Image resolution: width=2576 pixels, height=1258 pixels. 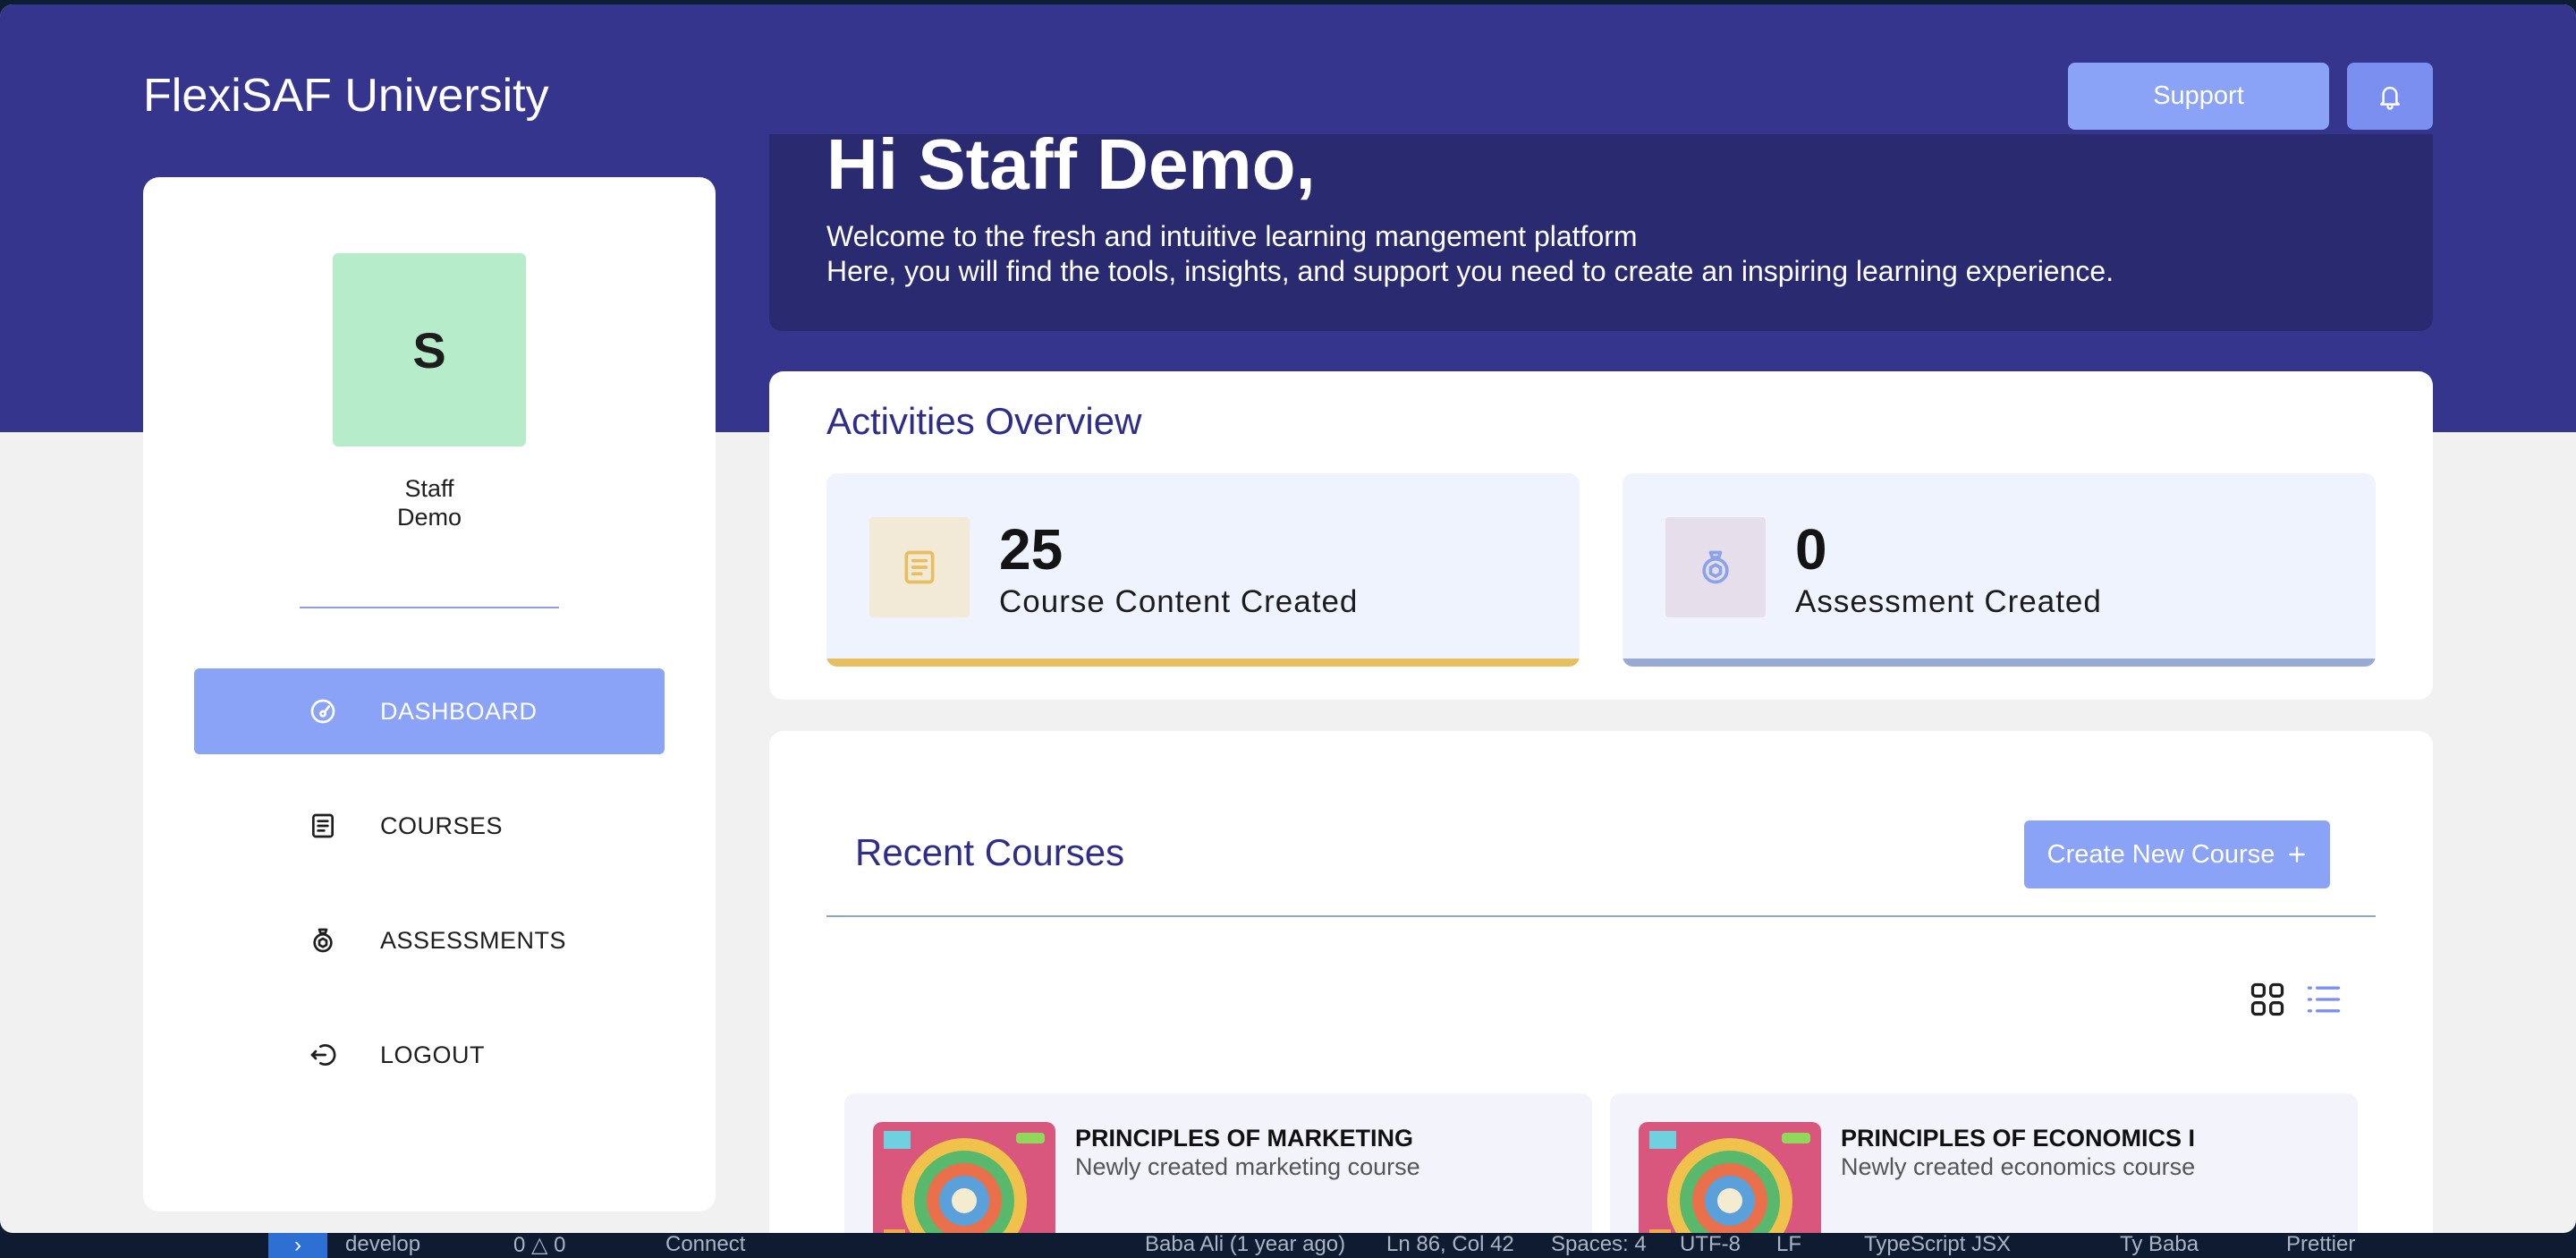 What do you see at coordinates (705, 1244) in the screenshot?
I see `connect-status: Connect` at bounding box center [705, 1244].